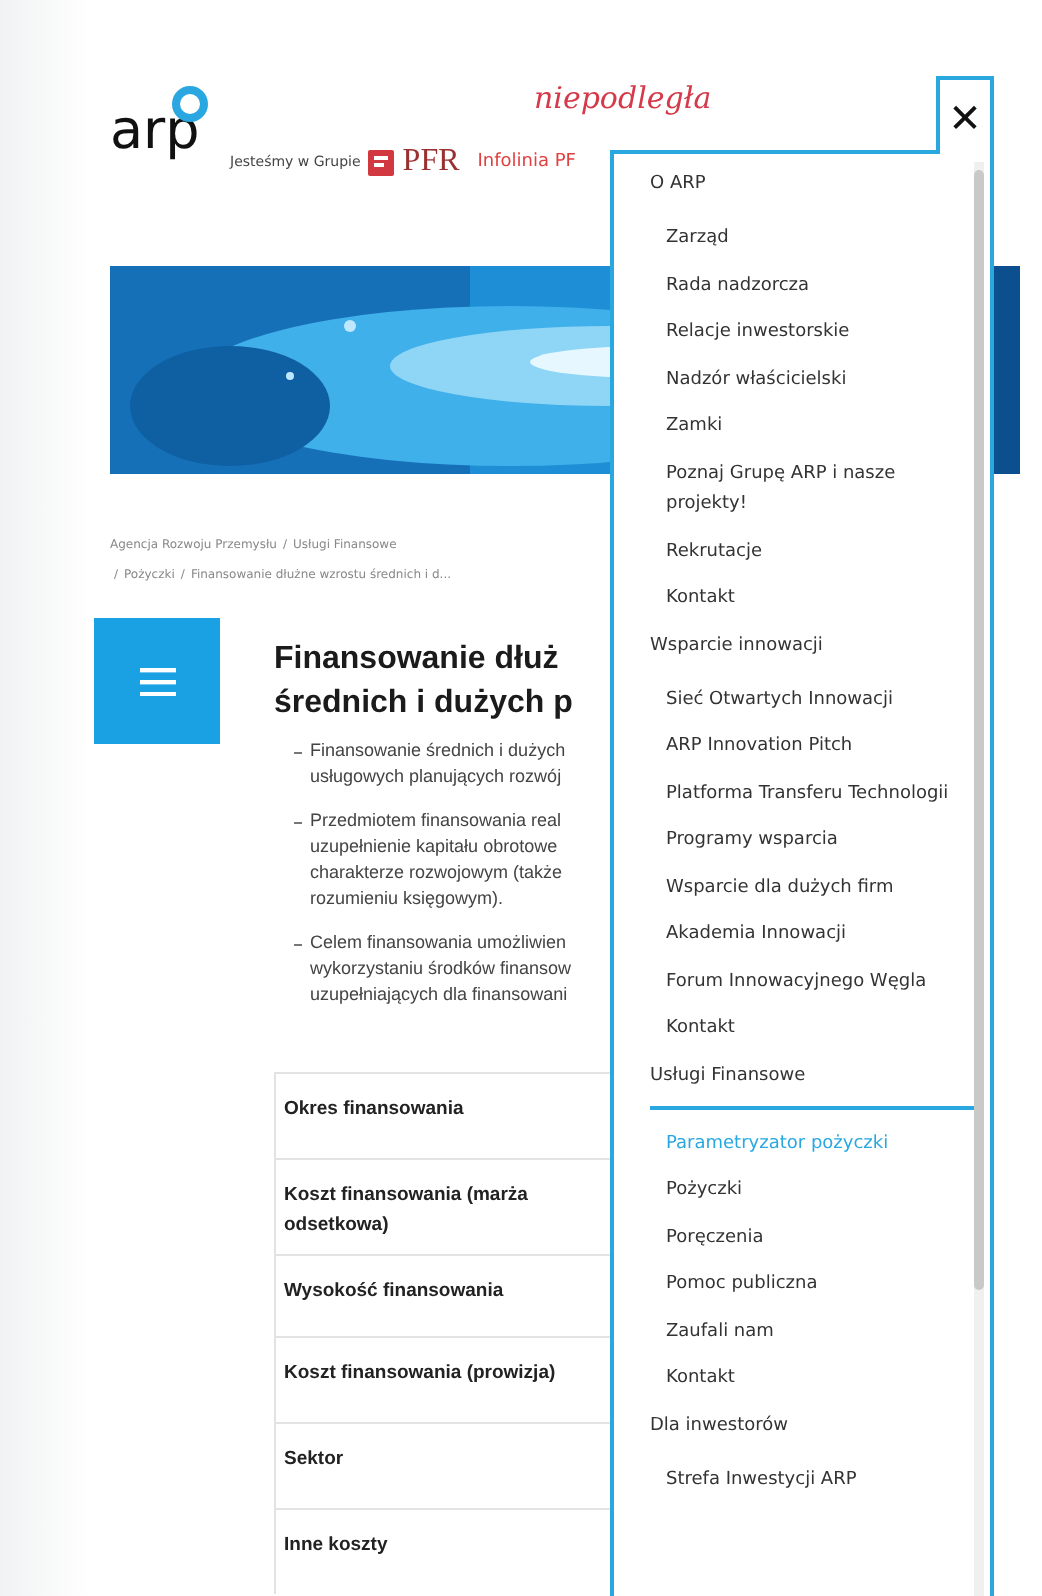  What do you see at coordinates (800, 1480) in the screenshot?
I see `menu-item: Strefa Inwestycji ARP` at bounding box center [800, 1480].